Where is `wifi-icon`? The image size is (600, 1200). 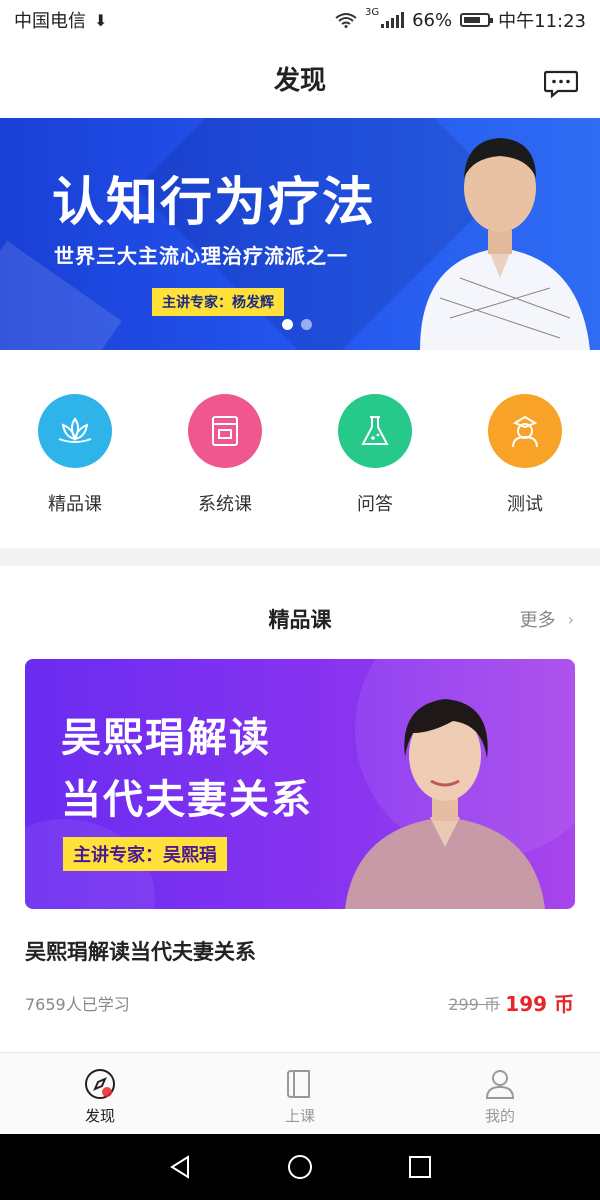
wifi-icon is located at coordinates (346, 20).